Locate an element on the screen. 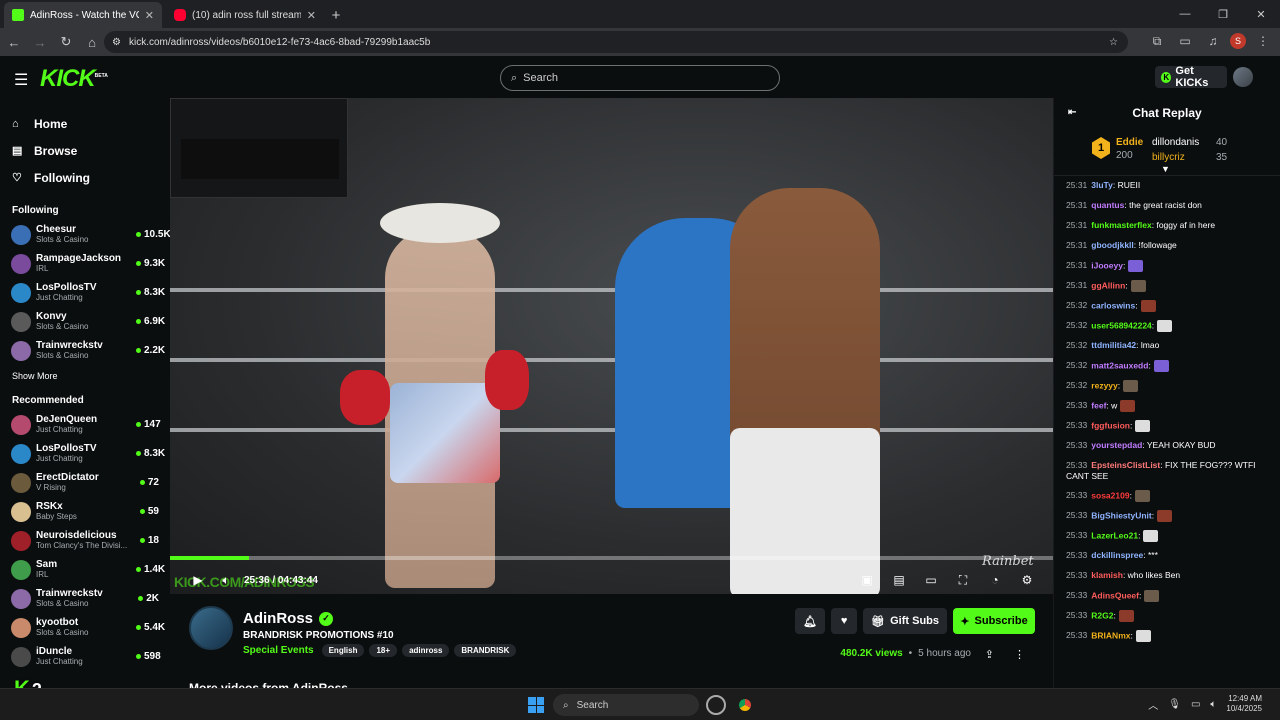 The height and width of the screenshot is (720, 1280). windows-start-icon is located at coordinates (536, 705).